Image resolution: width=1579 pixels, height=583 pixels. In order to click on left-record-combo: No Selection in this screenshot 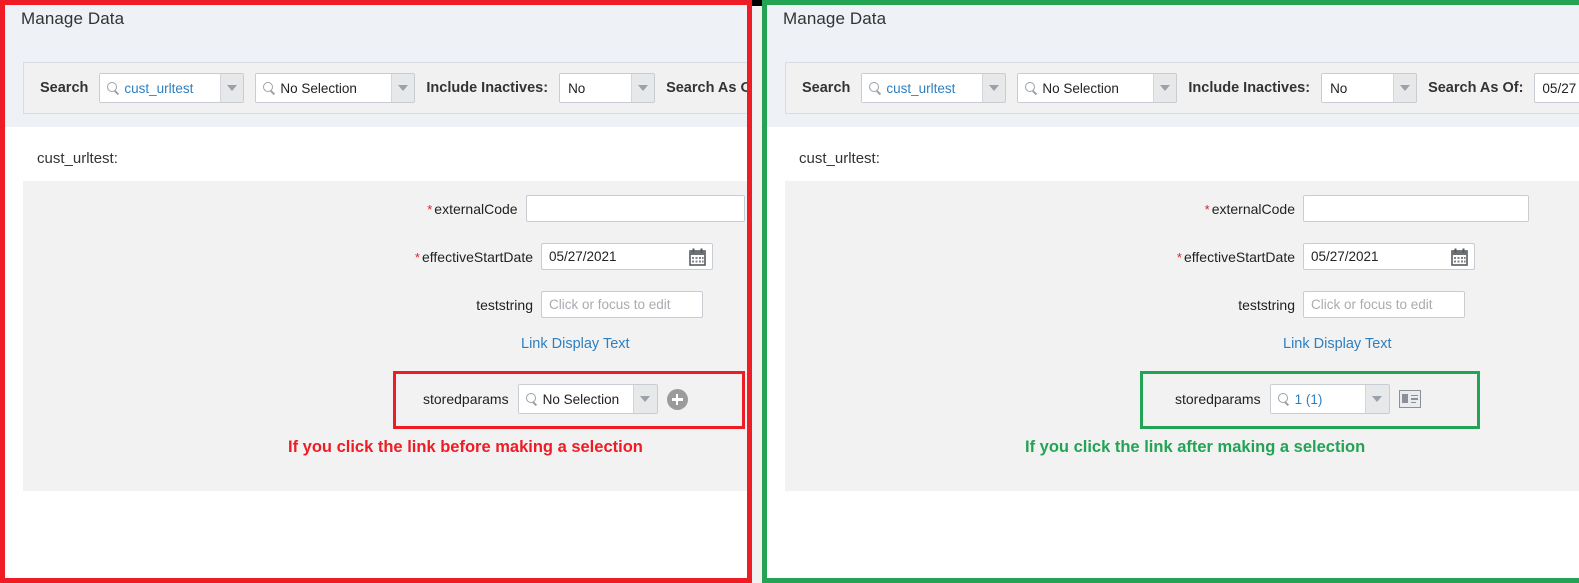, I will do `click(335, 88)`.